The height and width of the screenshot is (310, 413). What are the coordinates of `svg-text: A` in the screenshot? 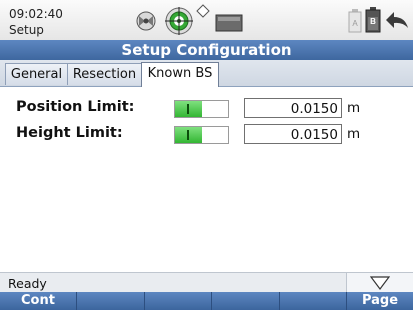 It's located at (355, 23).